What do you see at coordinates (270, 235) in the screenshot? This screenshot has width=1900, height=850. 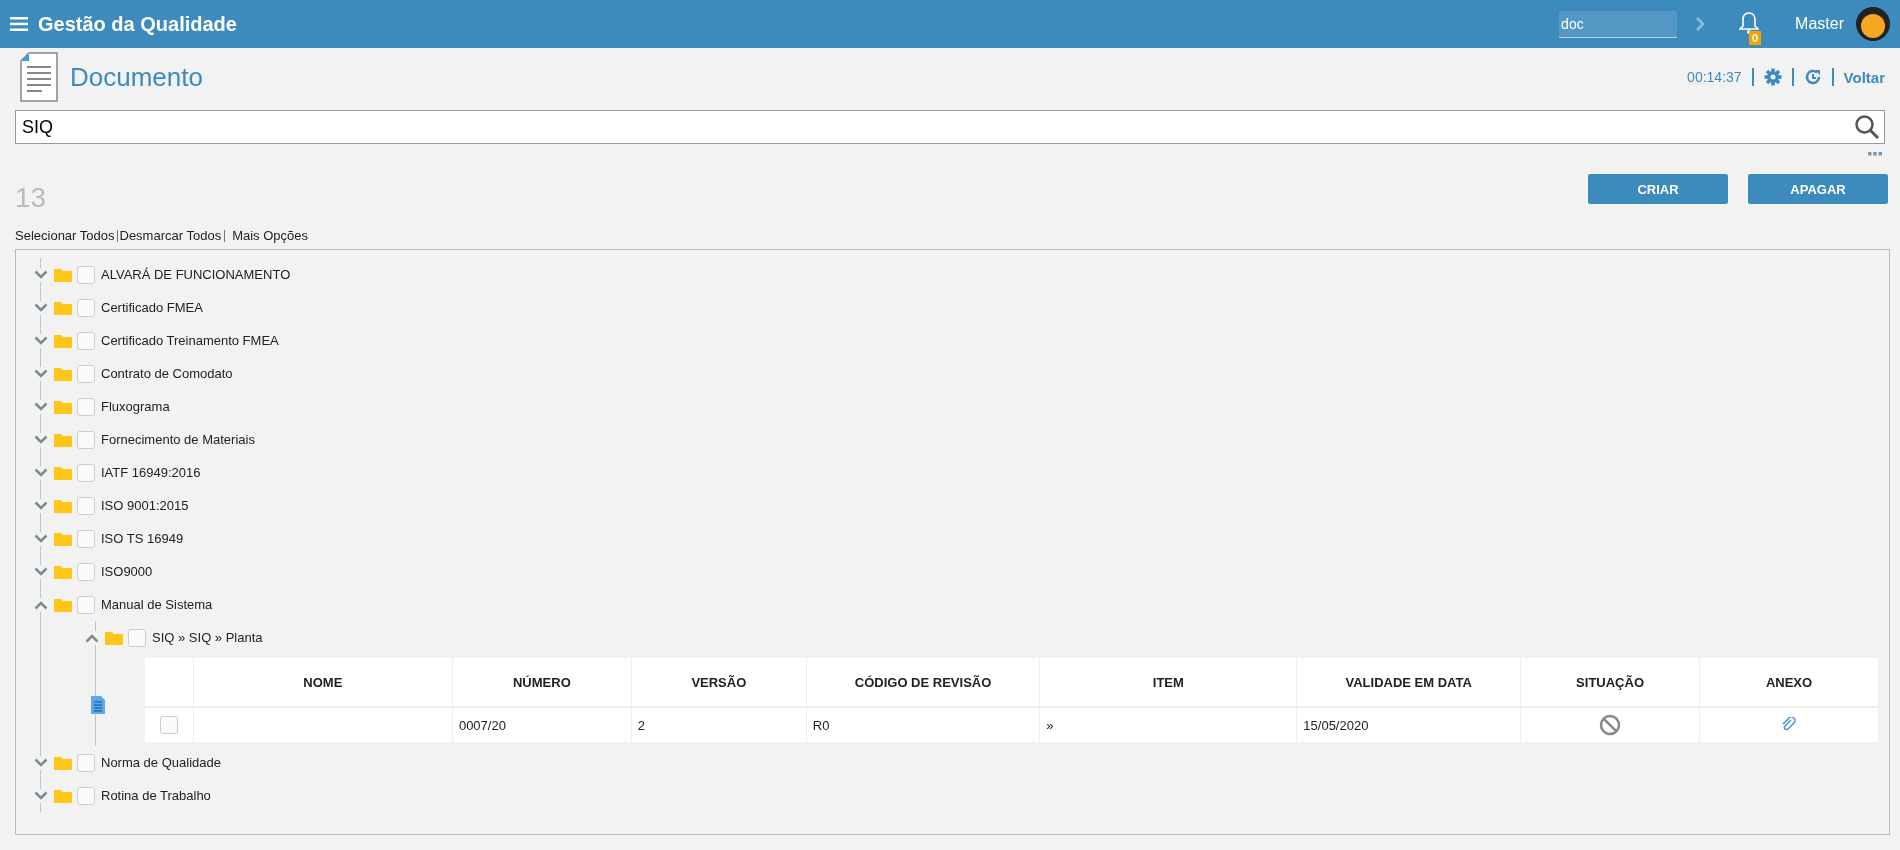 I see `selection-link: Mais Opções` at bounding box center [270, 235].